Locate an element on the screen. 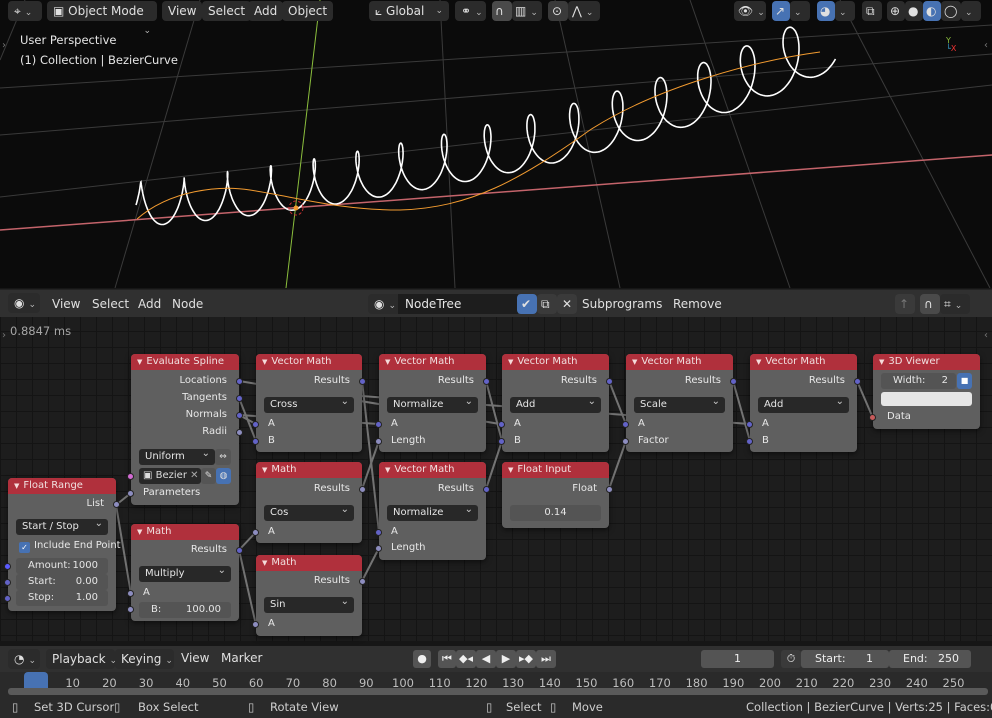 This screenshot has width=992, height=718. node-header: ▼ Evaluate Spline is located at coordinates (185, 362).